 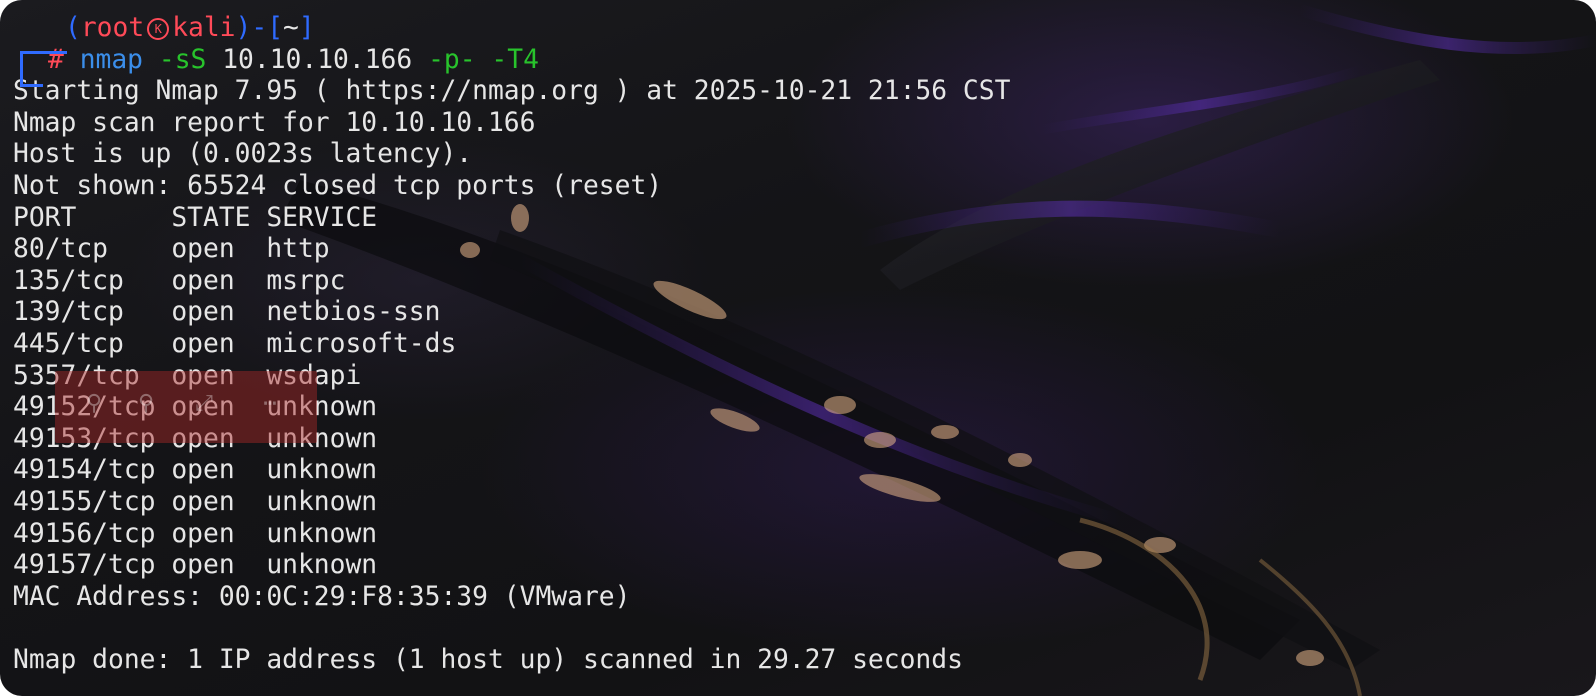 What do you see at coordinates (146, 404) in the screenshot?
I see `zoom-out-icon: ⚲` at bounding box center [146, 404].